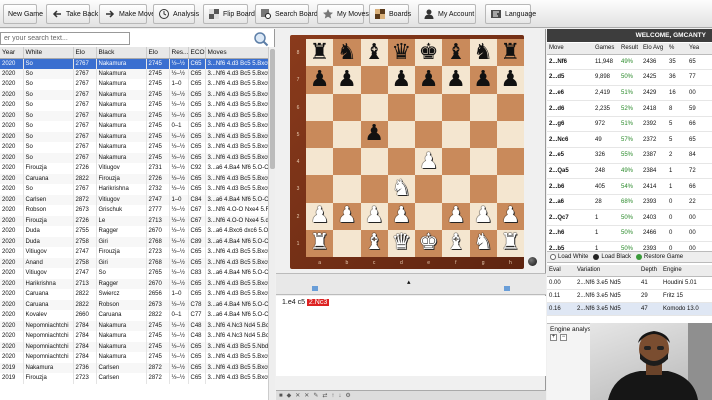  What do you see at coordinates (281, 396) in the screenshot?
I see `bold-icon: ■` at bounding box center [281, 396].